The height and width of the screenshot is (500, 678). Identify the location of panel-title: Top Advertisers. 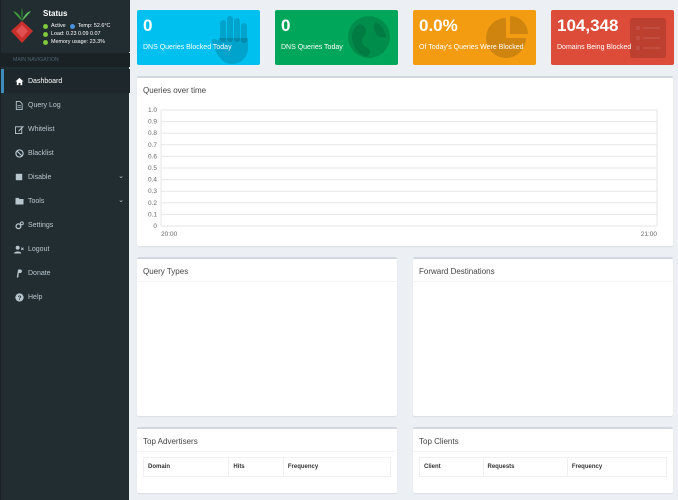
(170, 441).